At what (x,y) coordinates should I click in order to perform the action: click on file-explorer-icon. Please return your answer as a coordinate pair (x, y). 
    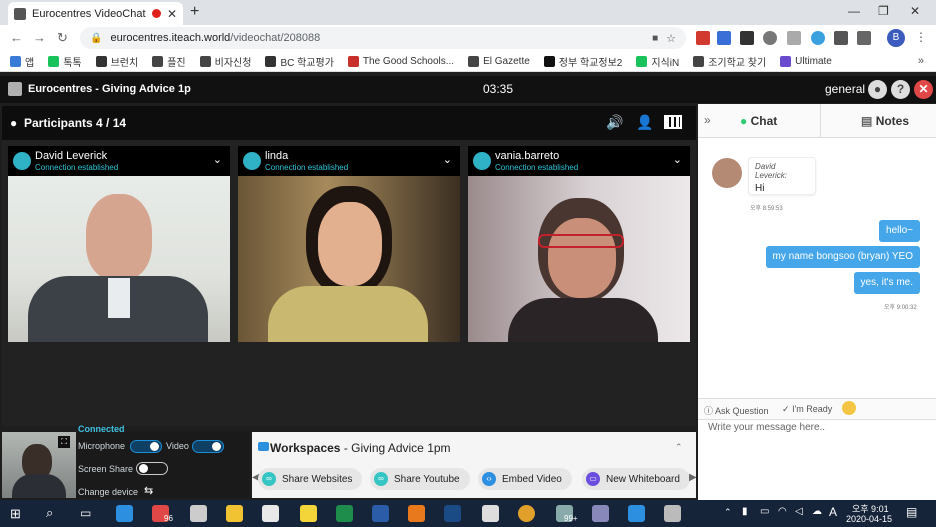
    Looking at the image, I should click on (234, 513).